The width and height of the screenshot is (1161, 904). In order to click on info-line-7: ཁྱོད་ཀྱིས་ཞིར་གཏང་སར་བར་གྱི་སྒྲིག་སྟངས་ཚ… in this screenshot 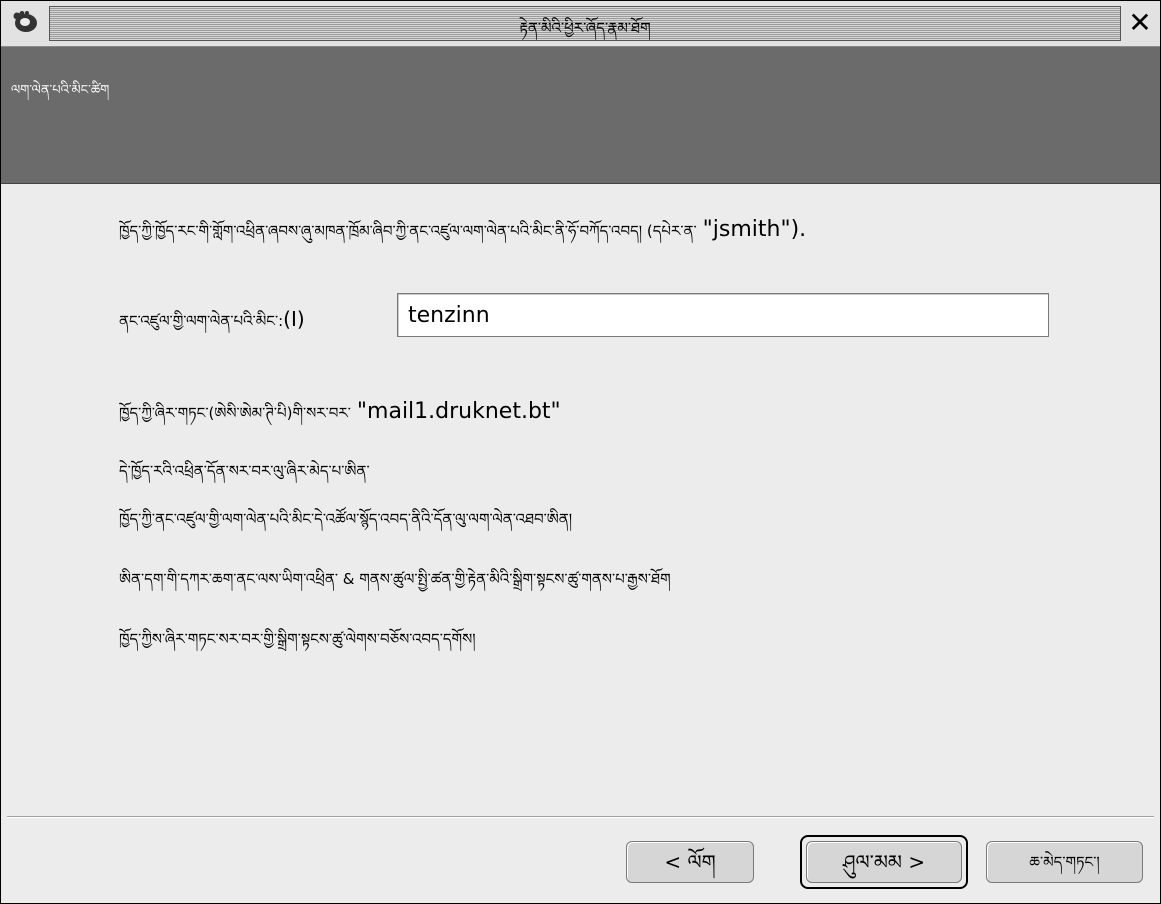, I will do `click(297, 639)`.